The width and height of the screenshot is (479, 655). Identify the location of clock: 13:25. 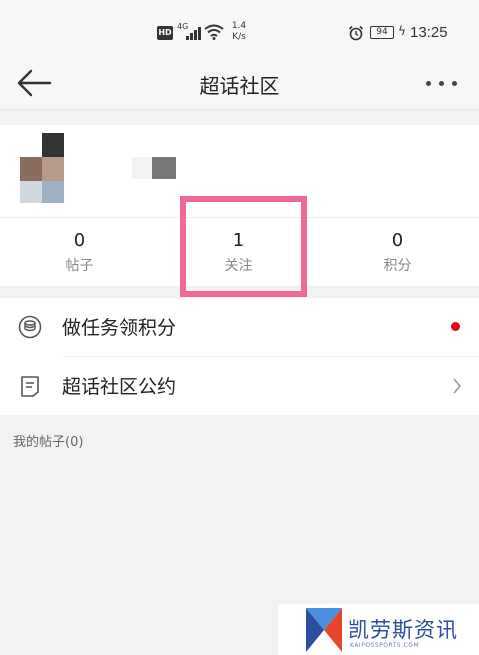
(429, 32).